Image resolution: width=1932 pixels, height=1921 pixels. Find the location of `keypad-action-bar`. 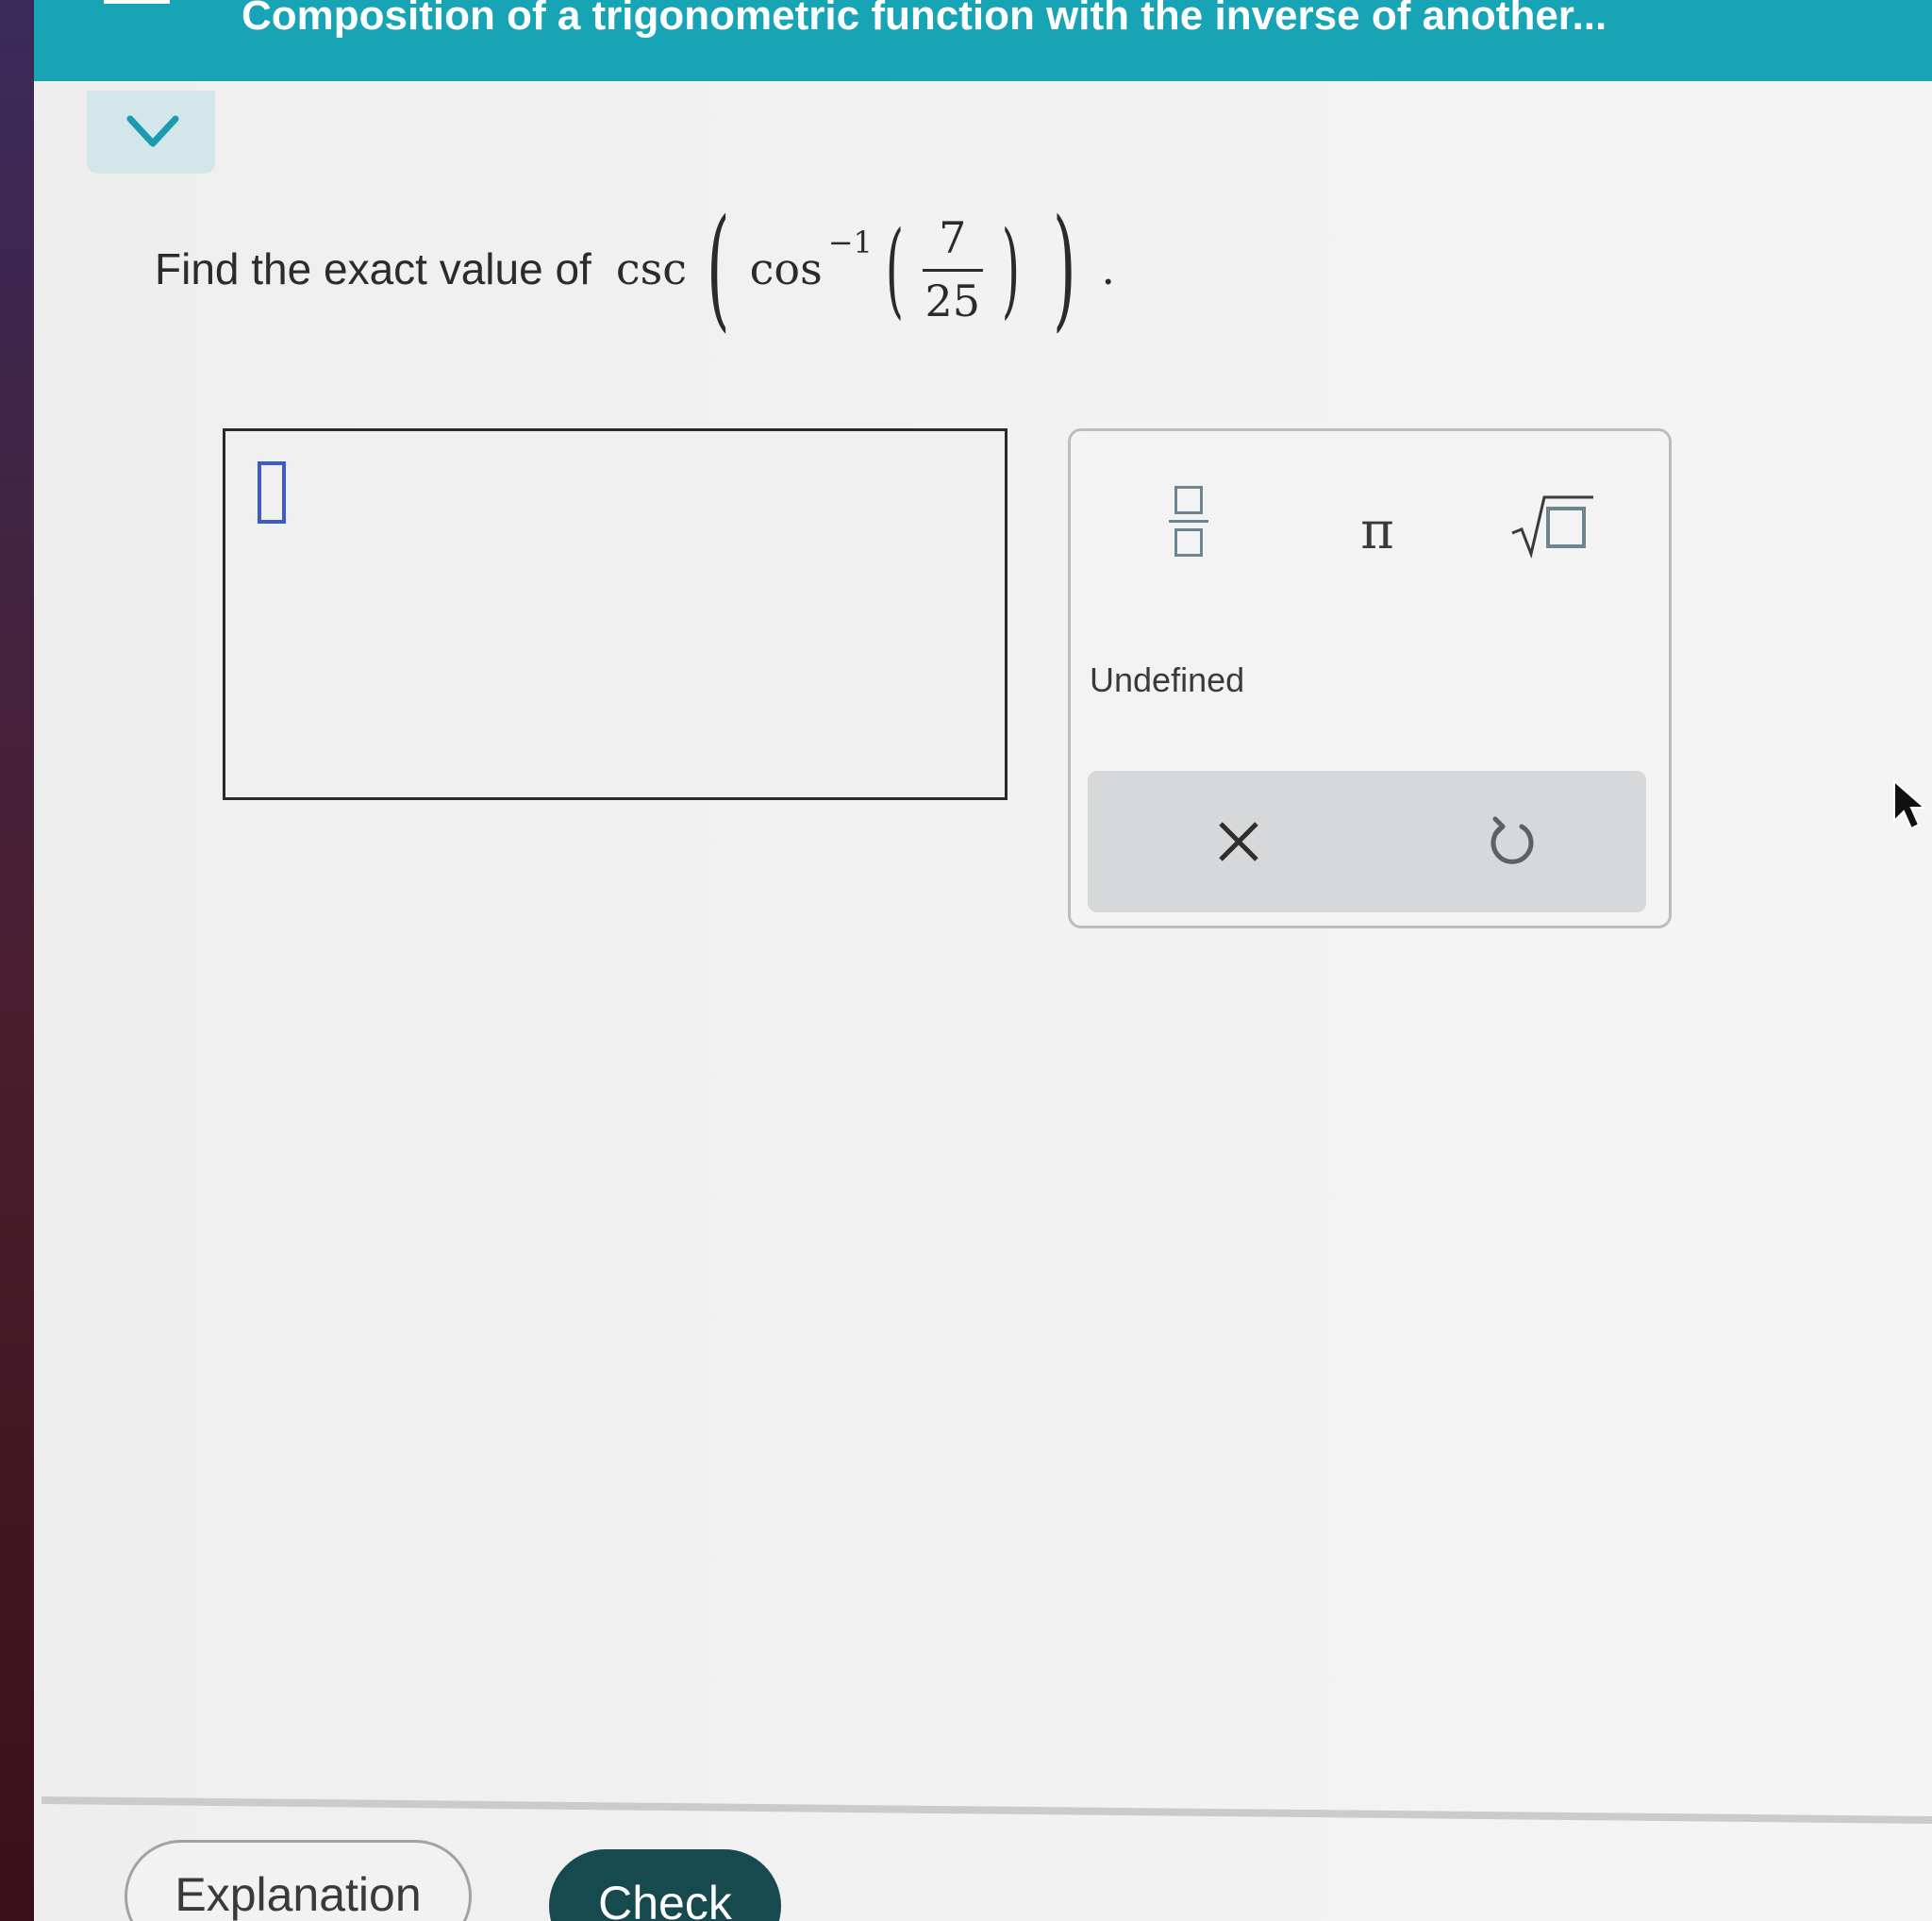

keypad-action-bar is located at coordinates (1367, 841).